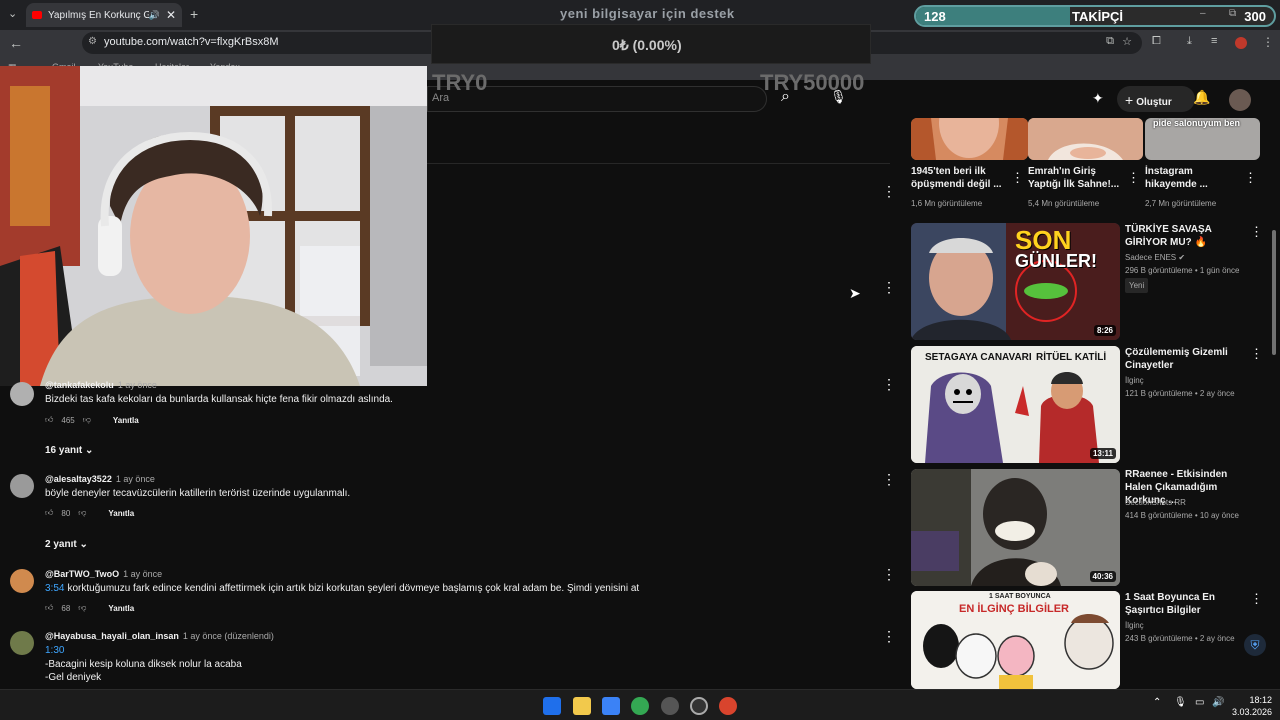  Describe the element at coordinates (104, 15) in the screenshot. I see `tab-active: Yapılmış En Korkunç Gerçek 🔊 ✕` at that location.